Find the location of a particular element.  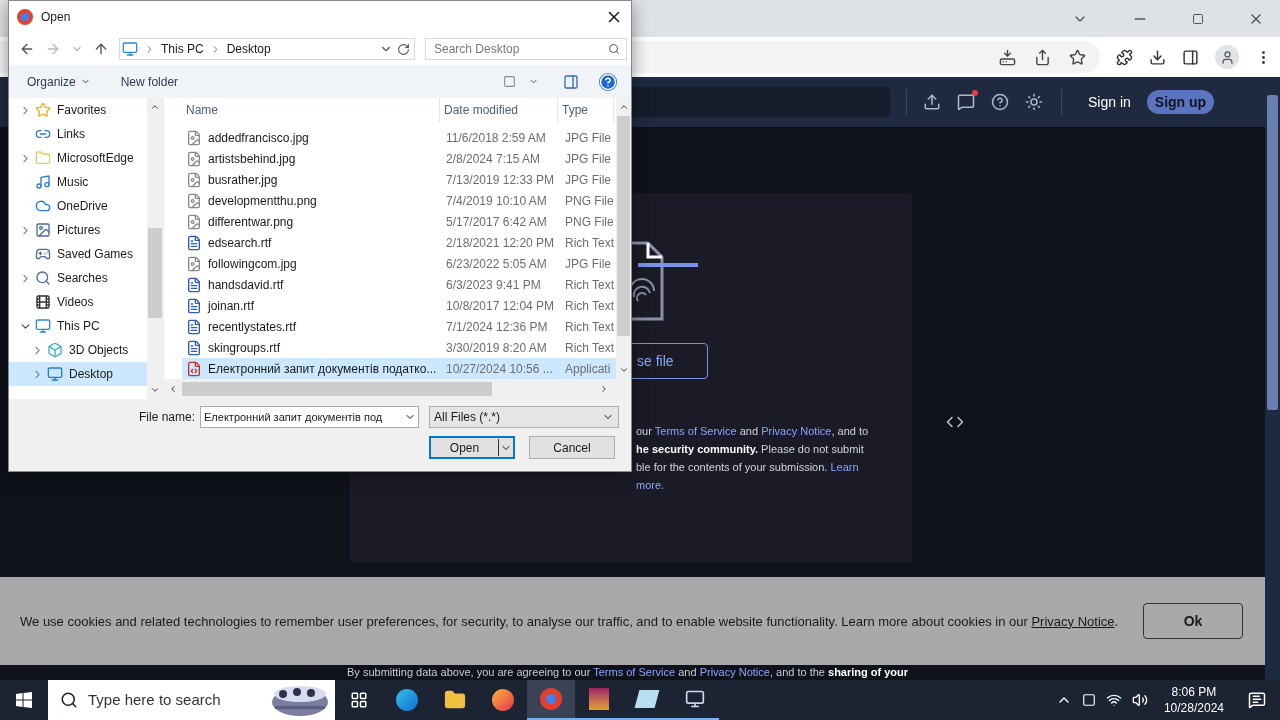

cancel-button: Cancel is located at coordinates (572, 447).